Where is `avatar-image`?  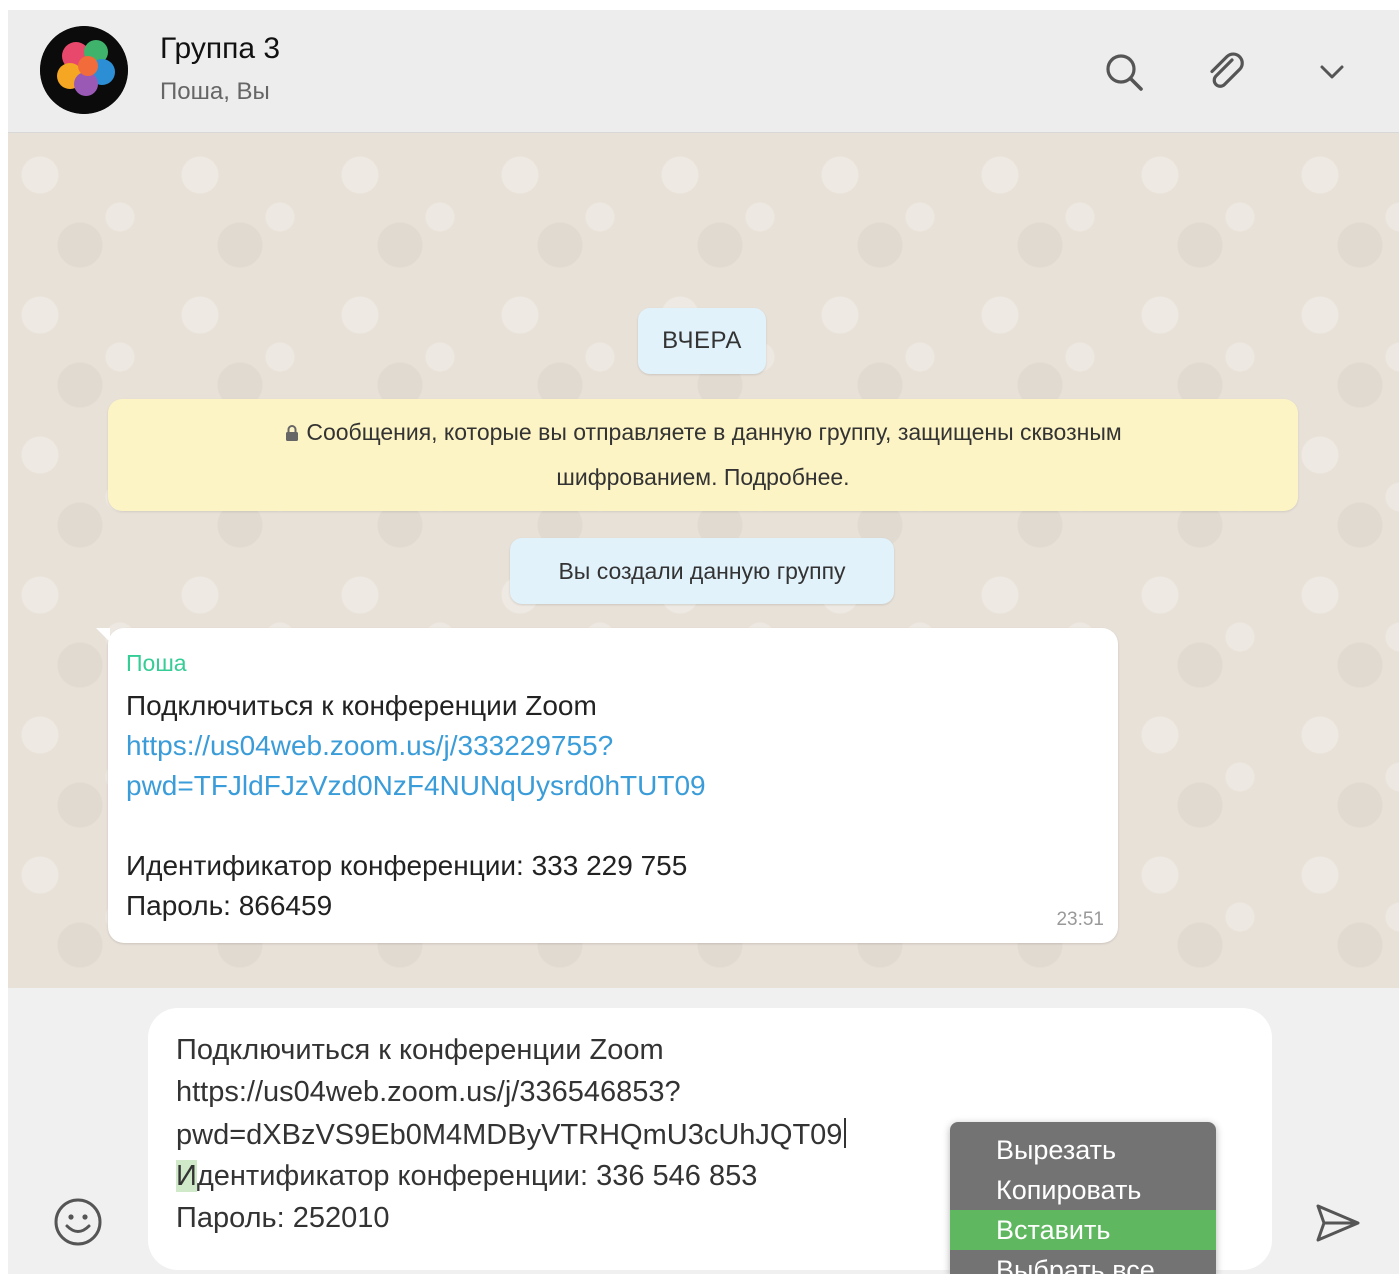 avatar-image is located at coordinates (84, 70).